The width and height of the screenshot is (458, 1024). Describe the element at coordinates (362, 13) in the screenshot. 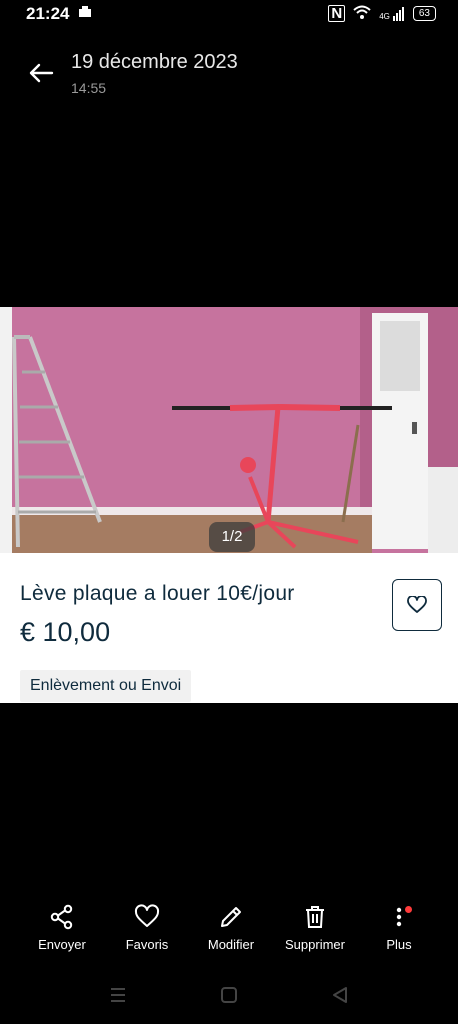

I see `wifi-icon` at that location.